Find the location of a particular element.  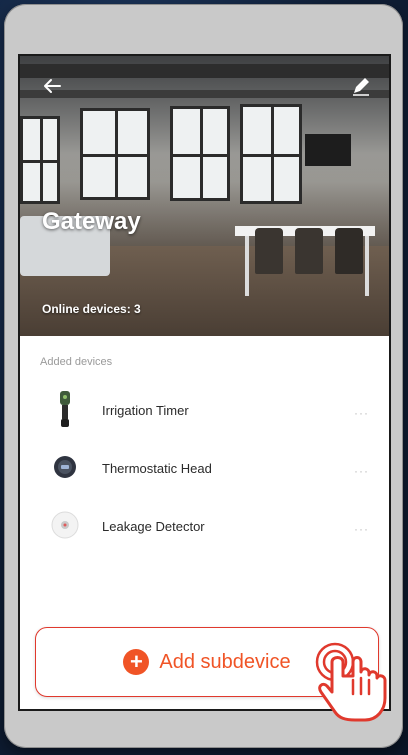

thermostatic-head-icon is located at coordinates (65, 467).